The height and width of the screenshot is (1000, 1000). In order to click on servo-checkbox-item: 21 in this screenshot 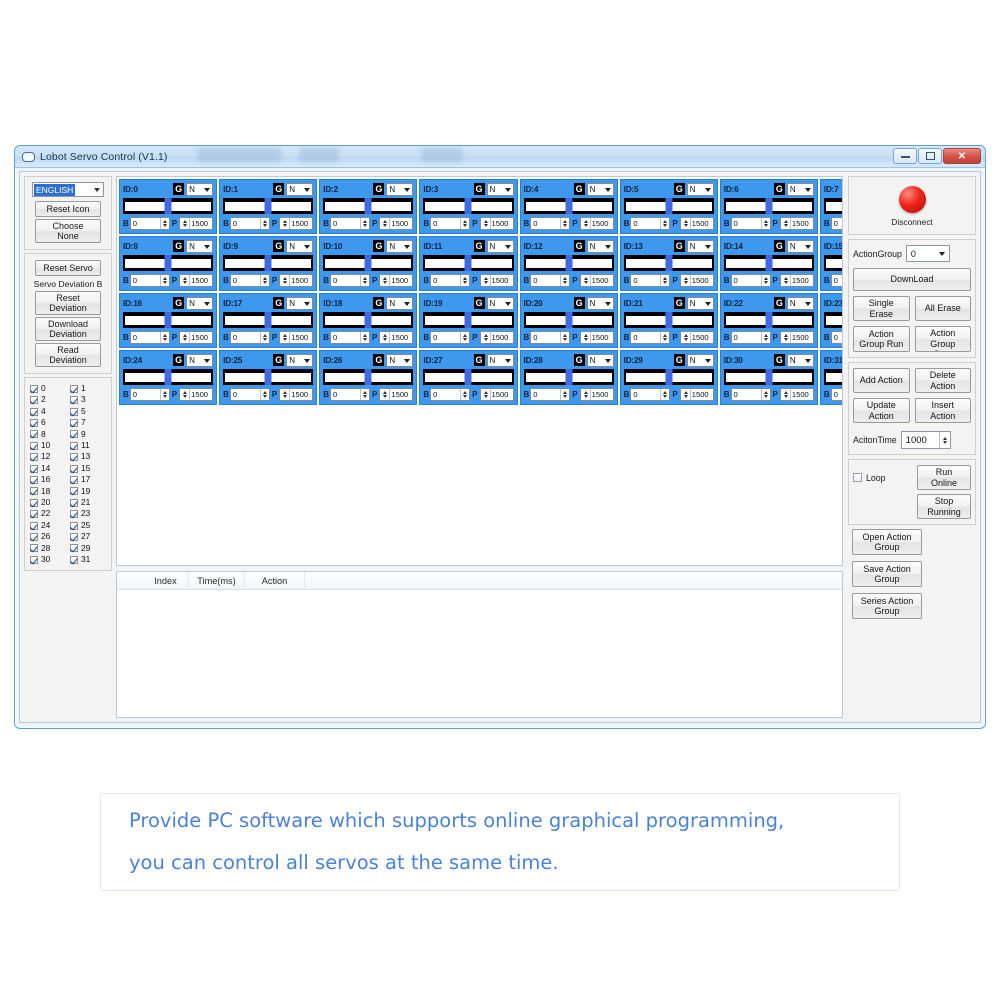, I will do `click(88, 502)`.